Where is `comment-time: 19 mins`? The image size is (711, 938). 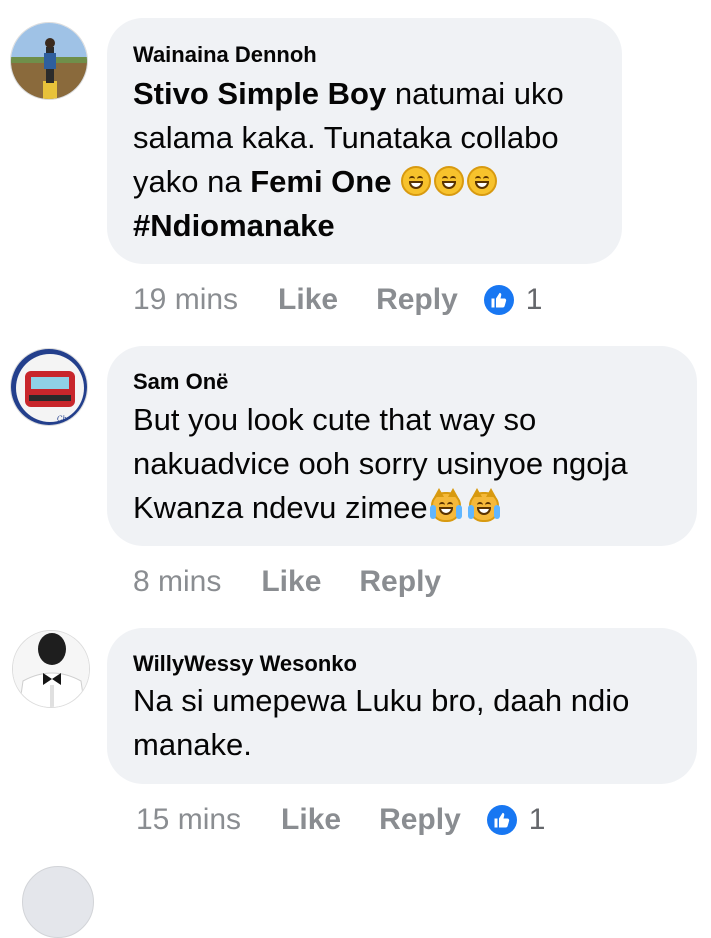 comment-time: 19 mins is located at coordinates (185, 300).